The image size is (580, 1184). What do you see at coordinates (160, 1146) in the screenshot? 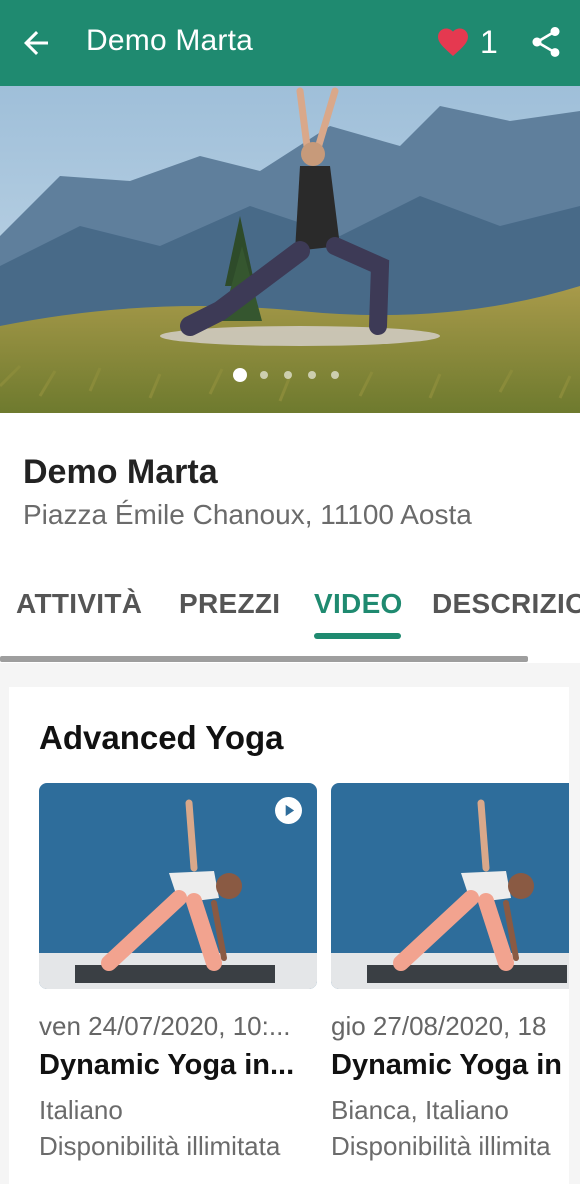
I see `video-availability: Disponibilità illimitata` at bounding box center [160, 1146].